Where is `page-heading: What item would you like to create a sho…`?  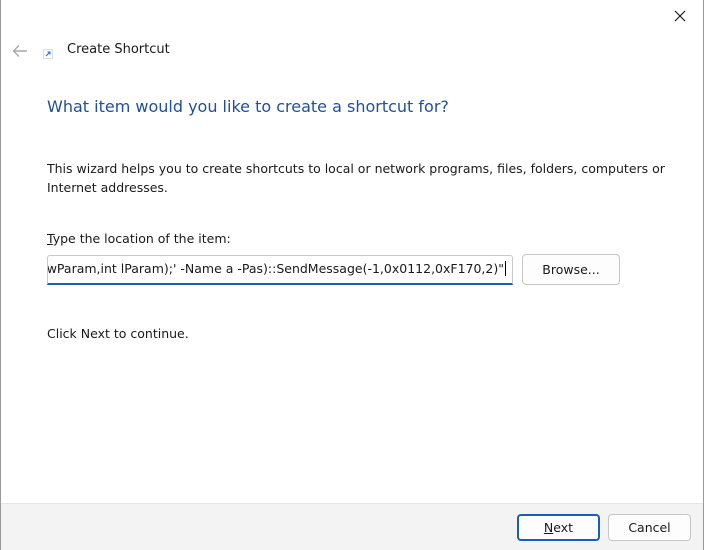
page-heading: What item would you like to create a sho… is located at coordinates (248, 106).